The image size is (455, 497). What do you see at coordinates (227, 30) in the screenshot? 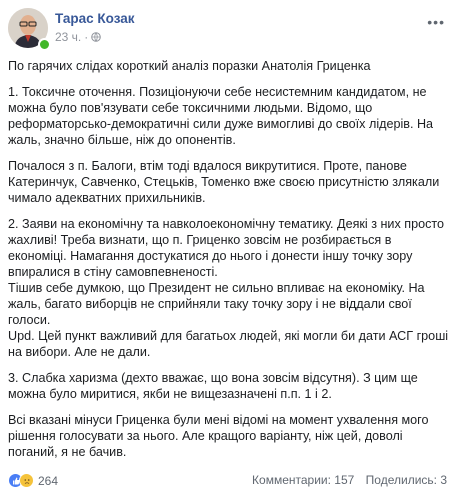
I see `post-header: Тарас Козак 23 ч. · •••` at bounding box center [227, 30].